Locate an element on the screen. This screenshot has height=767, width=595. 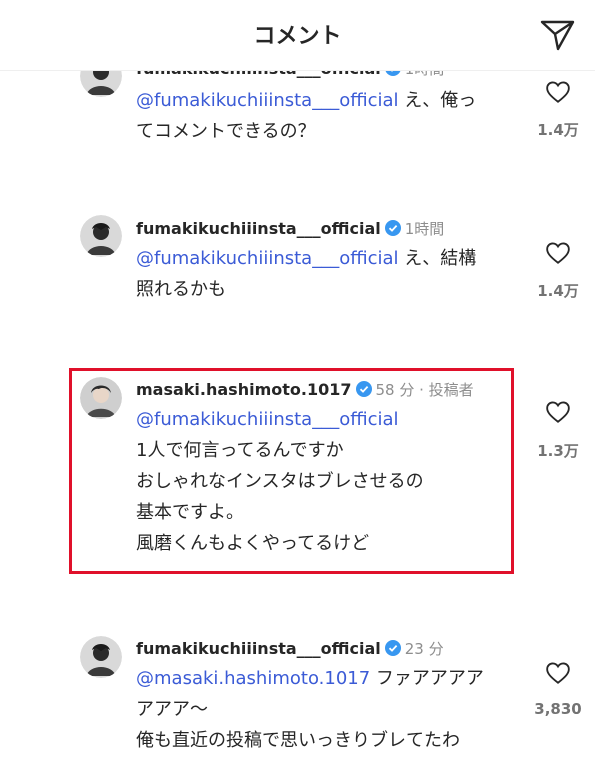
paper-plane-icon is located at coordinates (557, 35).